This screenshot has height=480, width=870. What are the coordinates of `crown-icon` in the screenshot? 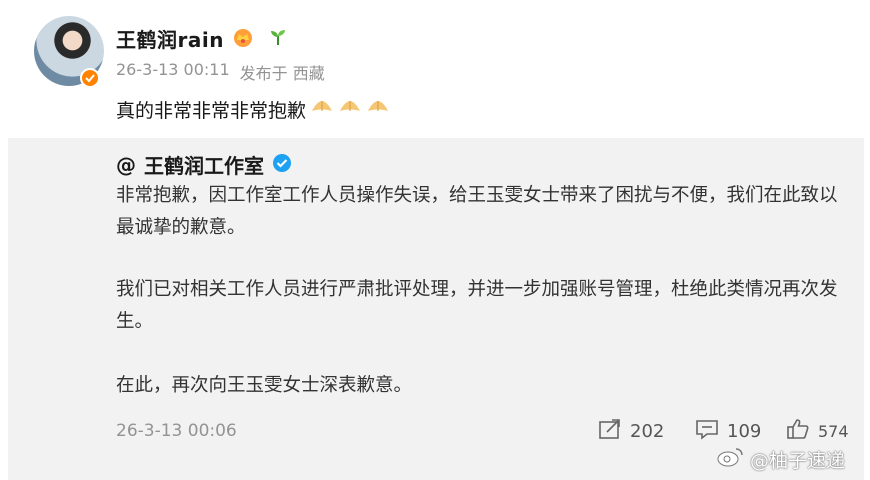 It's located at (243, 39).